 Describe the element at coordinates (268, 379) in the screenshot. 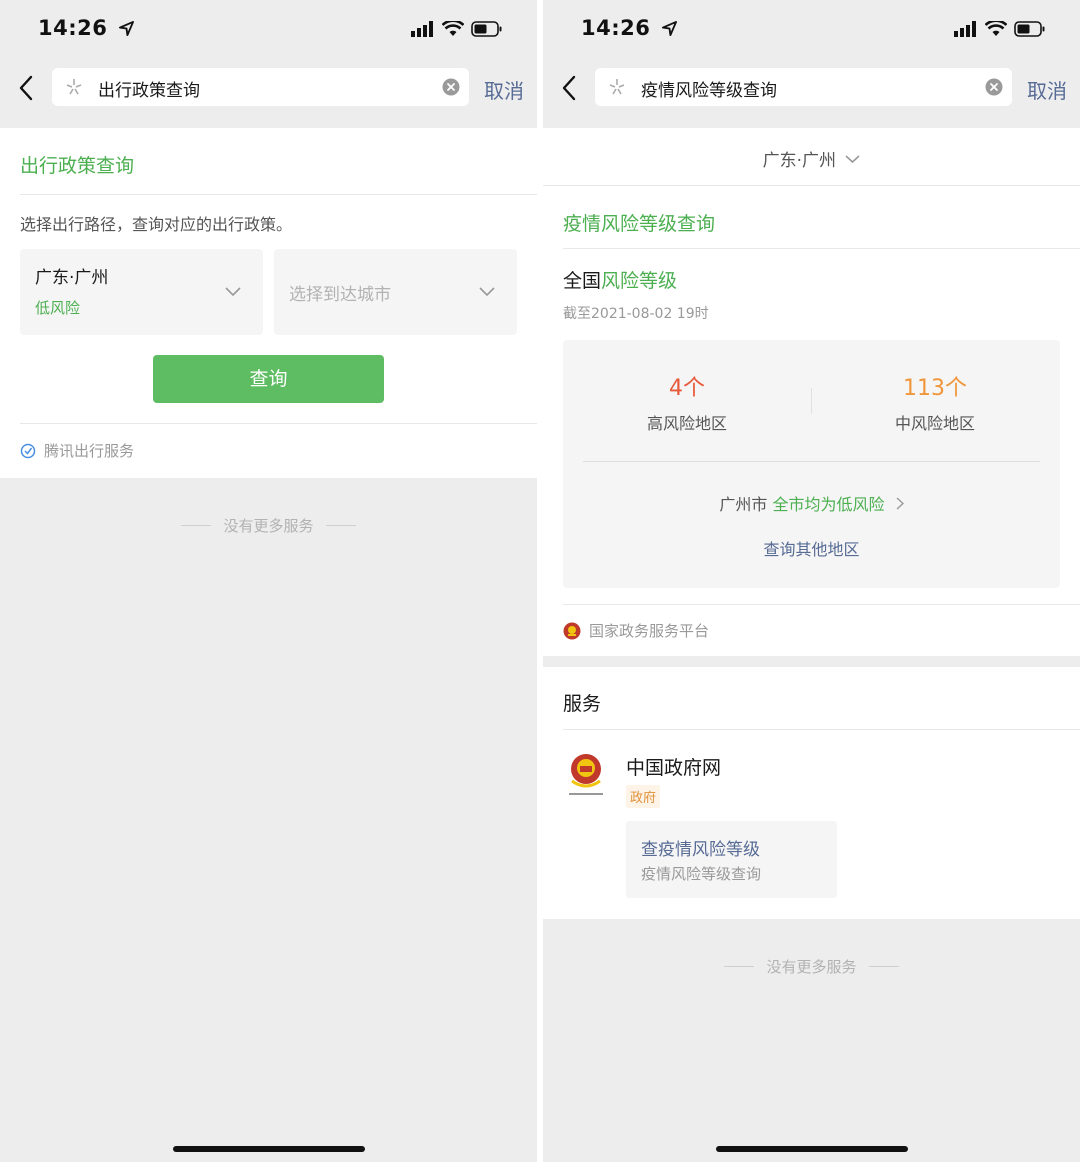

I see `query-button: 查询` at that location.